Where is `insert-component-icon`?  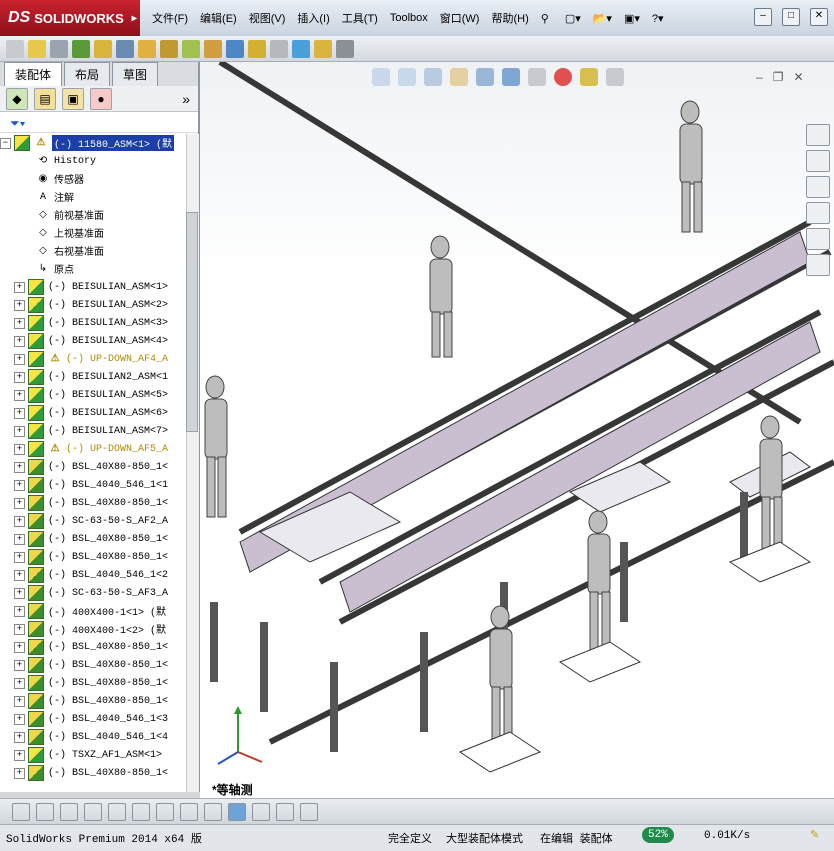
insert-component-icon is located at coordinates (37, 48).